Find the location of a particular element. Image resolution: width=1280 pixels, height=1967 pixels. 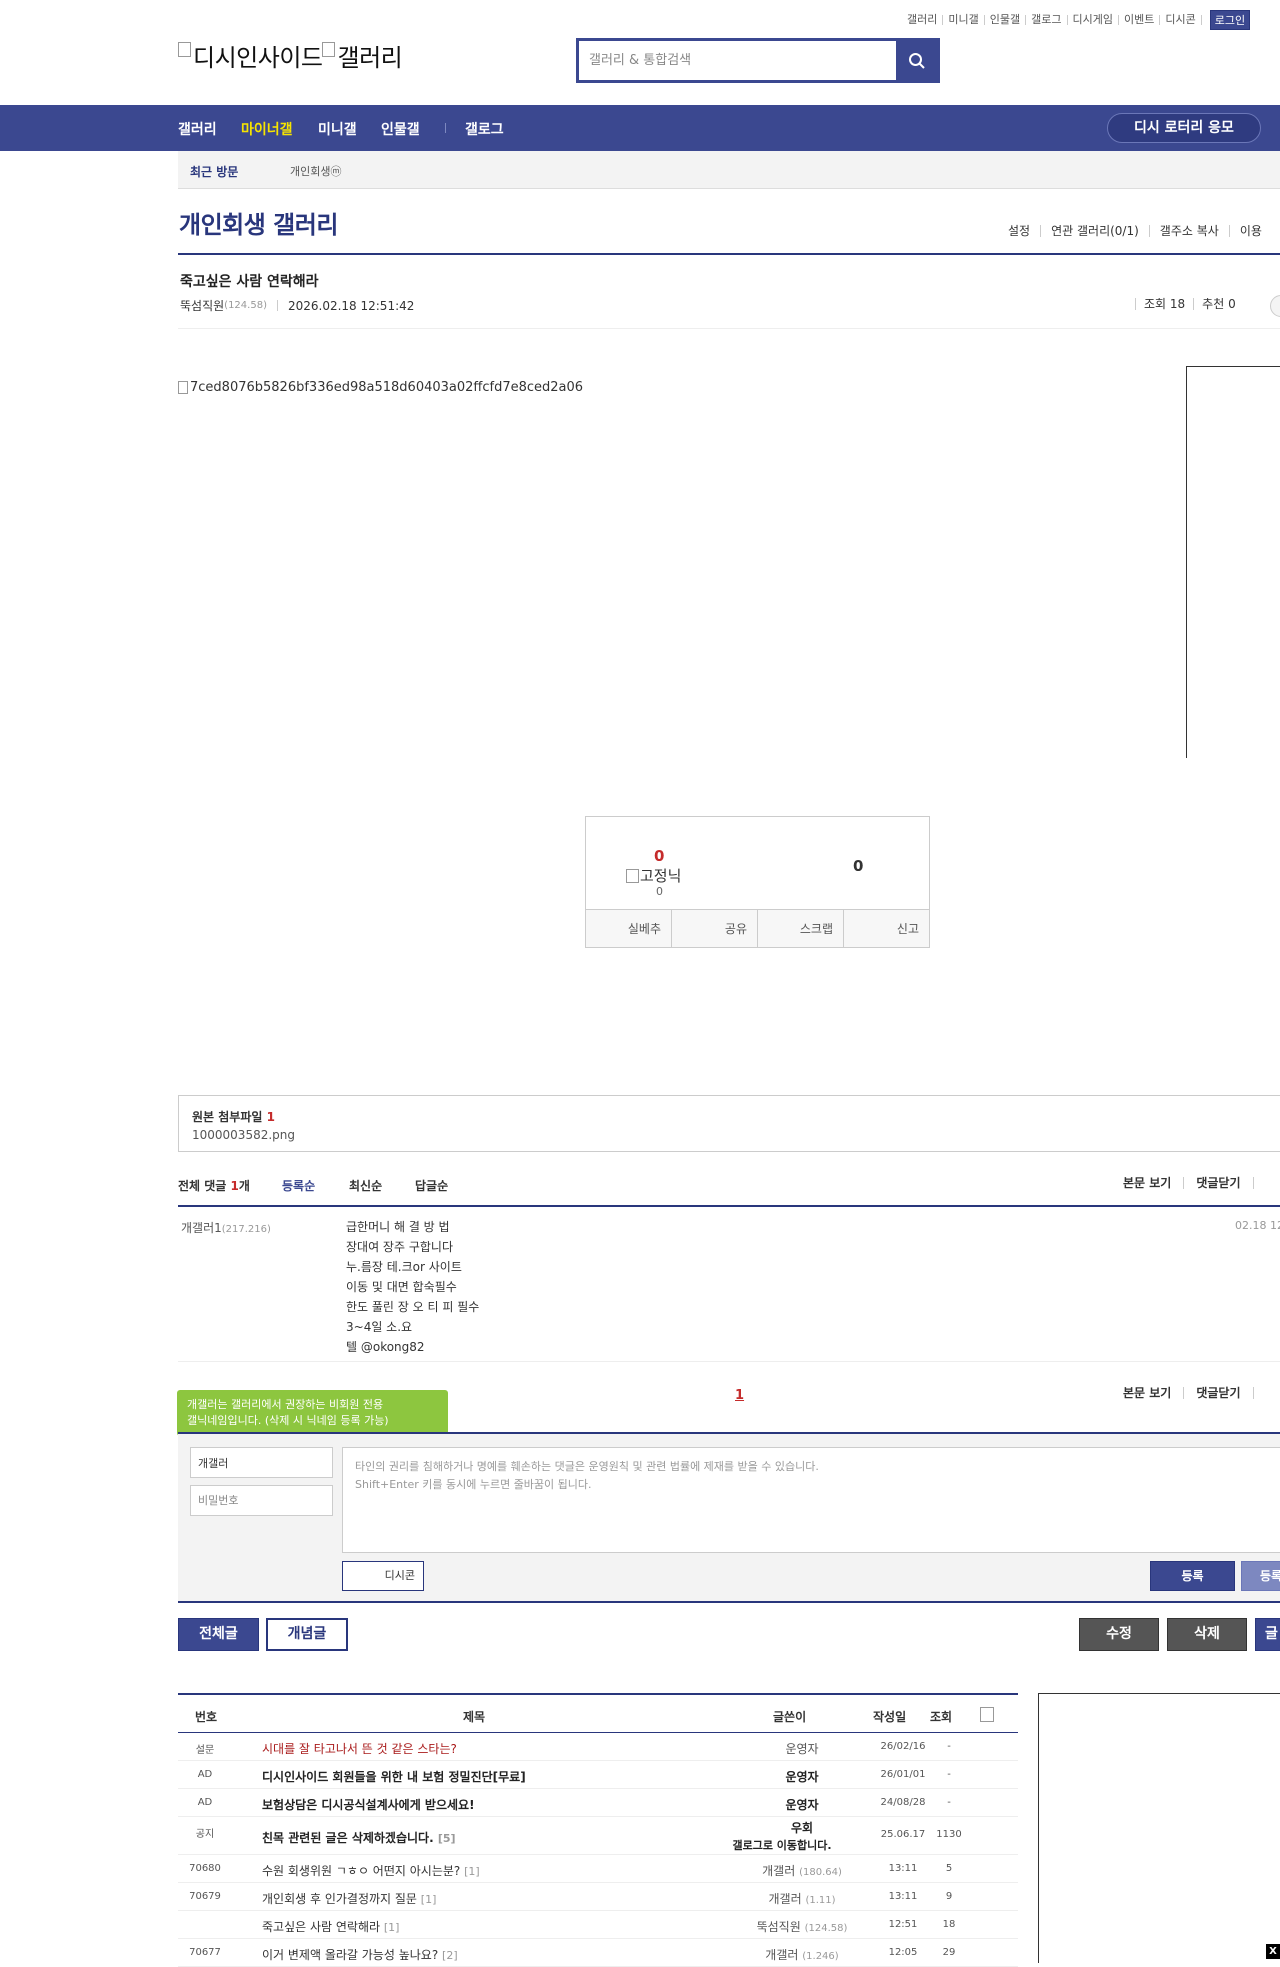

row-views: 1130 is located at coordinates (949, 1834).